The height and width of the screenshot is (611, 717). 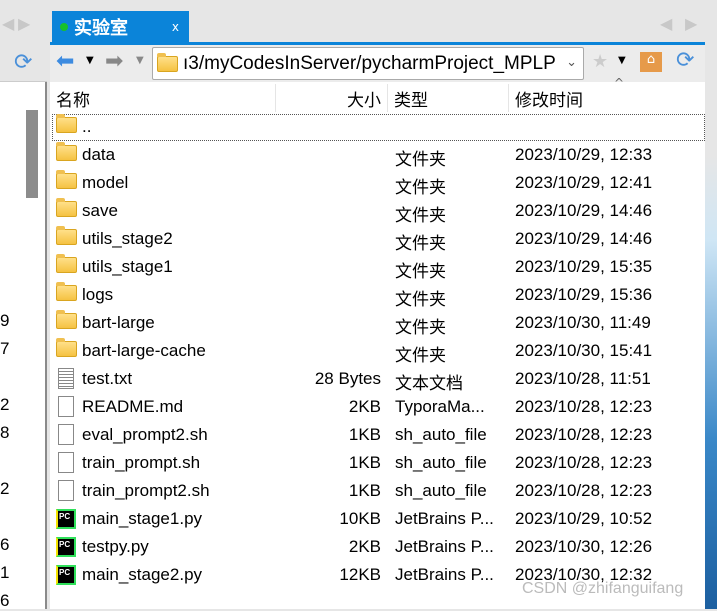 I want to click on file-name: train_prompt2.sh, so click(x=146, y=490).